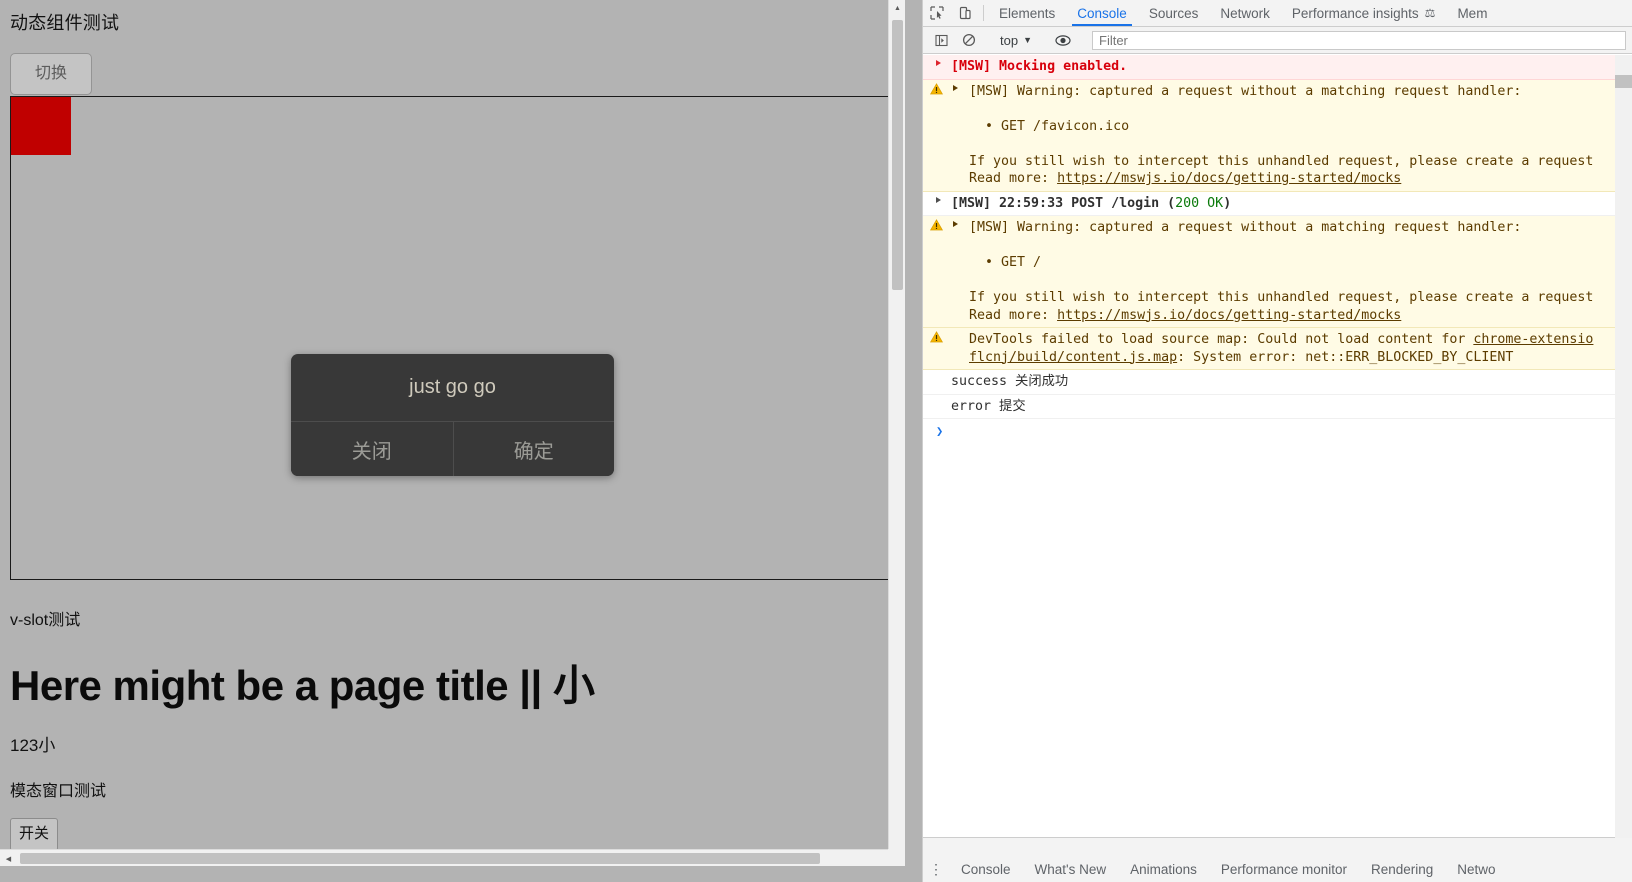  Describe the element at coordinates (986, 869) in the screenshot. I see `drawer-tab-console: Console` at that location.